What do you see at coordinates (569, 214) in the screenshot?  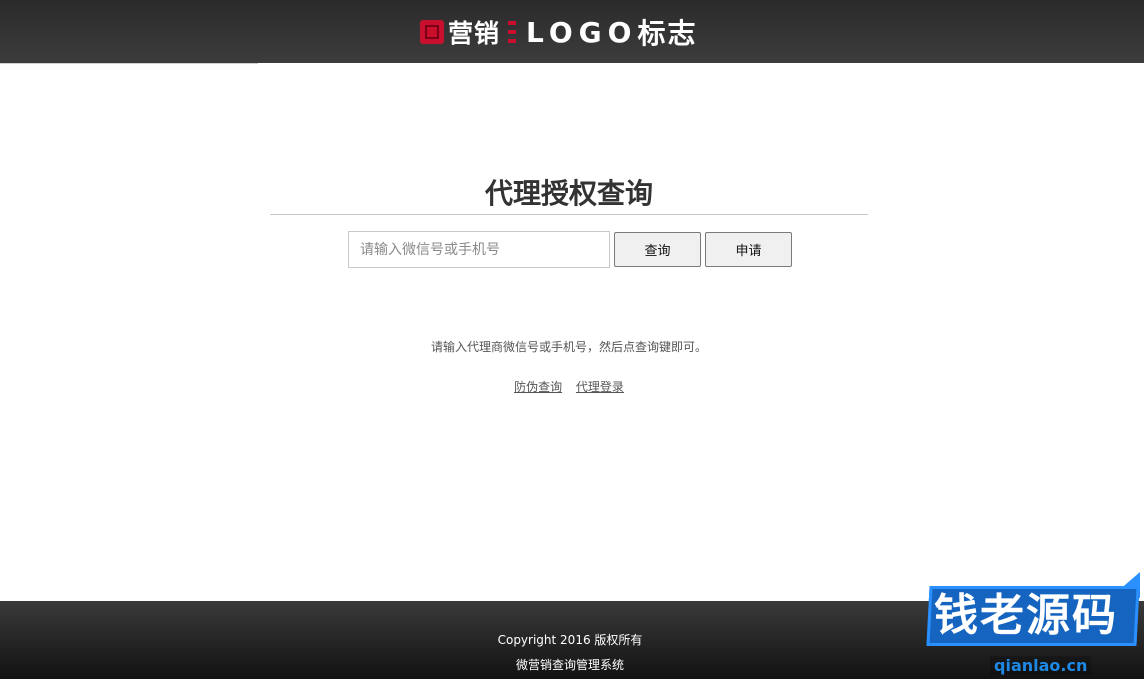 I see `title-divider` at bounding box center [569, 214].